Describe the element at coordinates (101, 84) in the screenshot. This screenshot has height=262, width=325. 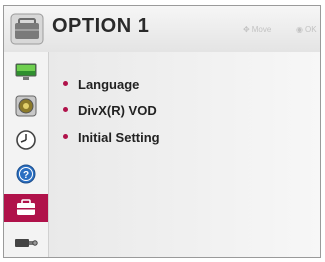
I see `menu-item-language: Language` at that location.